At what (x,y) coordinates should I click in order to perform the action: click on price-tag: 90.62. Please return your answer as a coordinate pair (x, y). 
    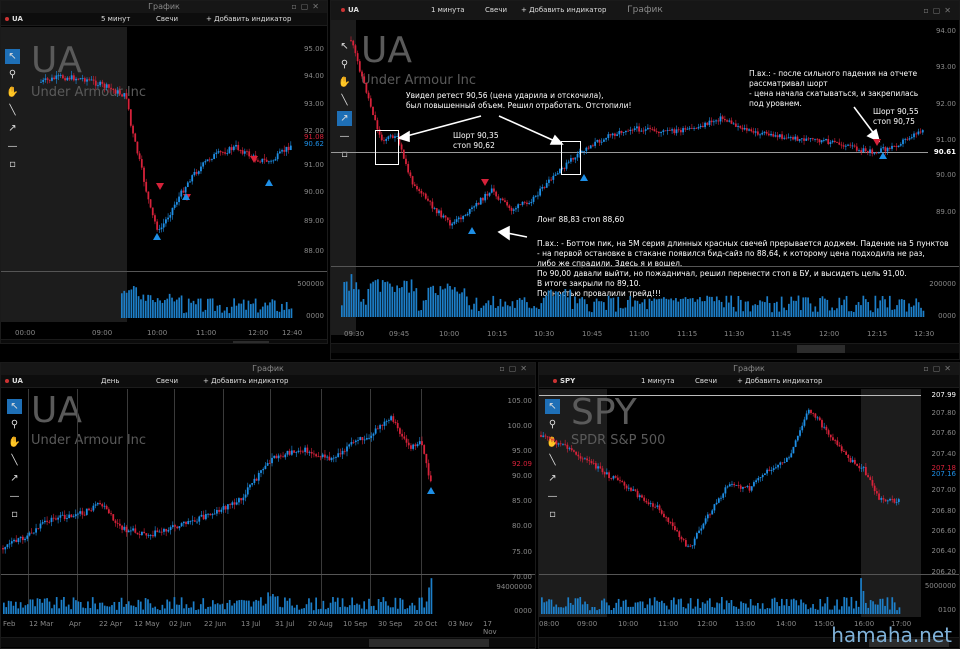
    Looking at the image, I should click on (313, 144).